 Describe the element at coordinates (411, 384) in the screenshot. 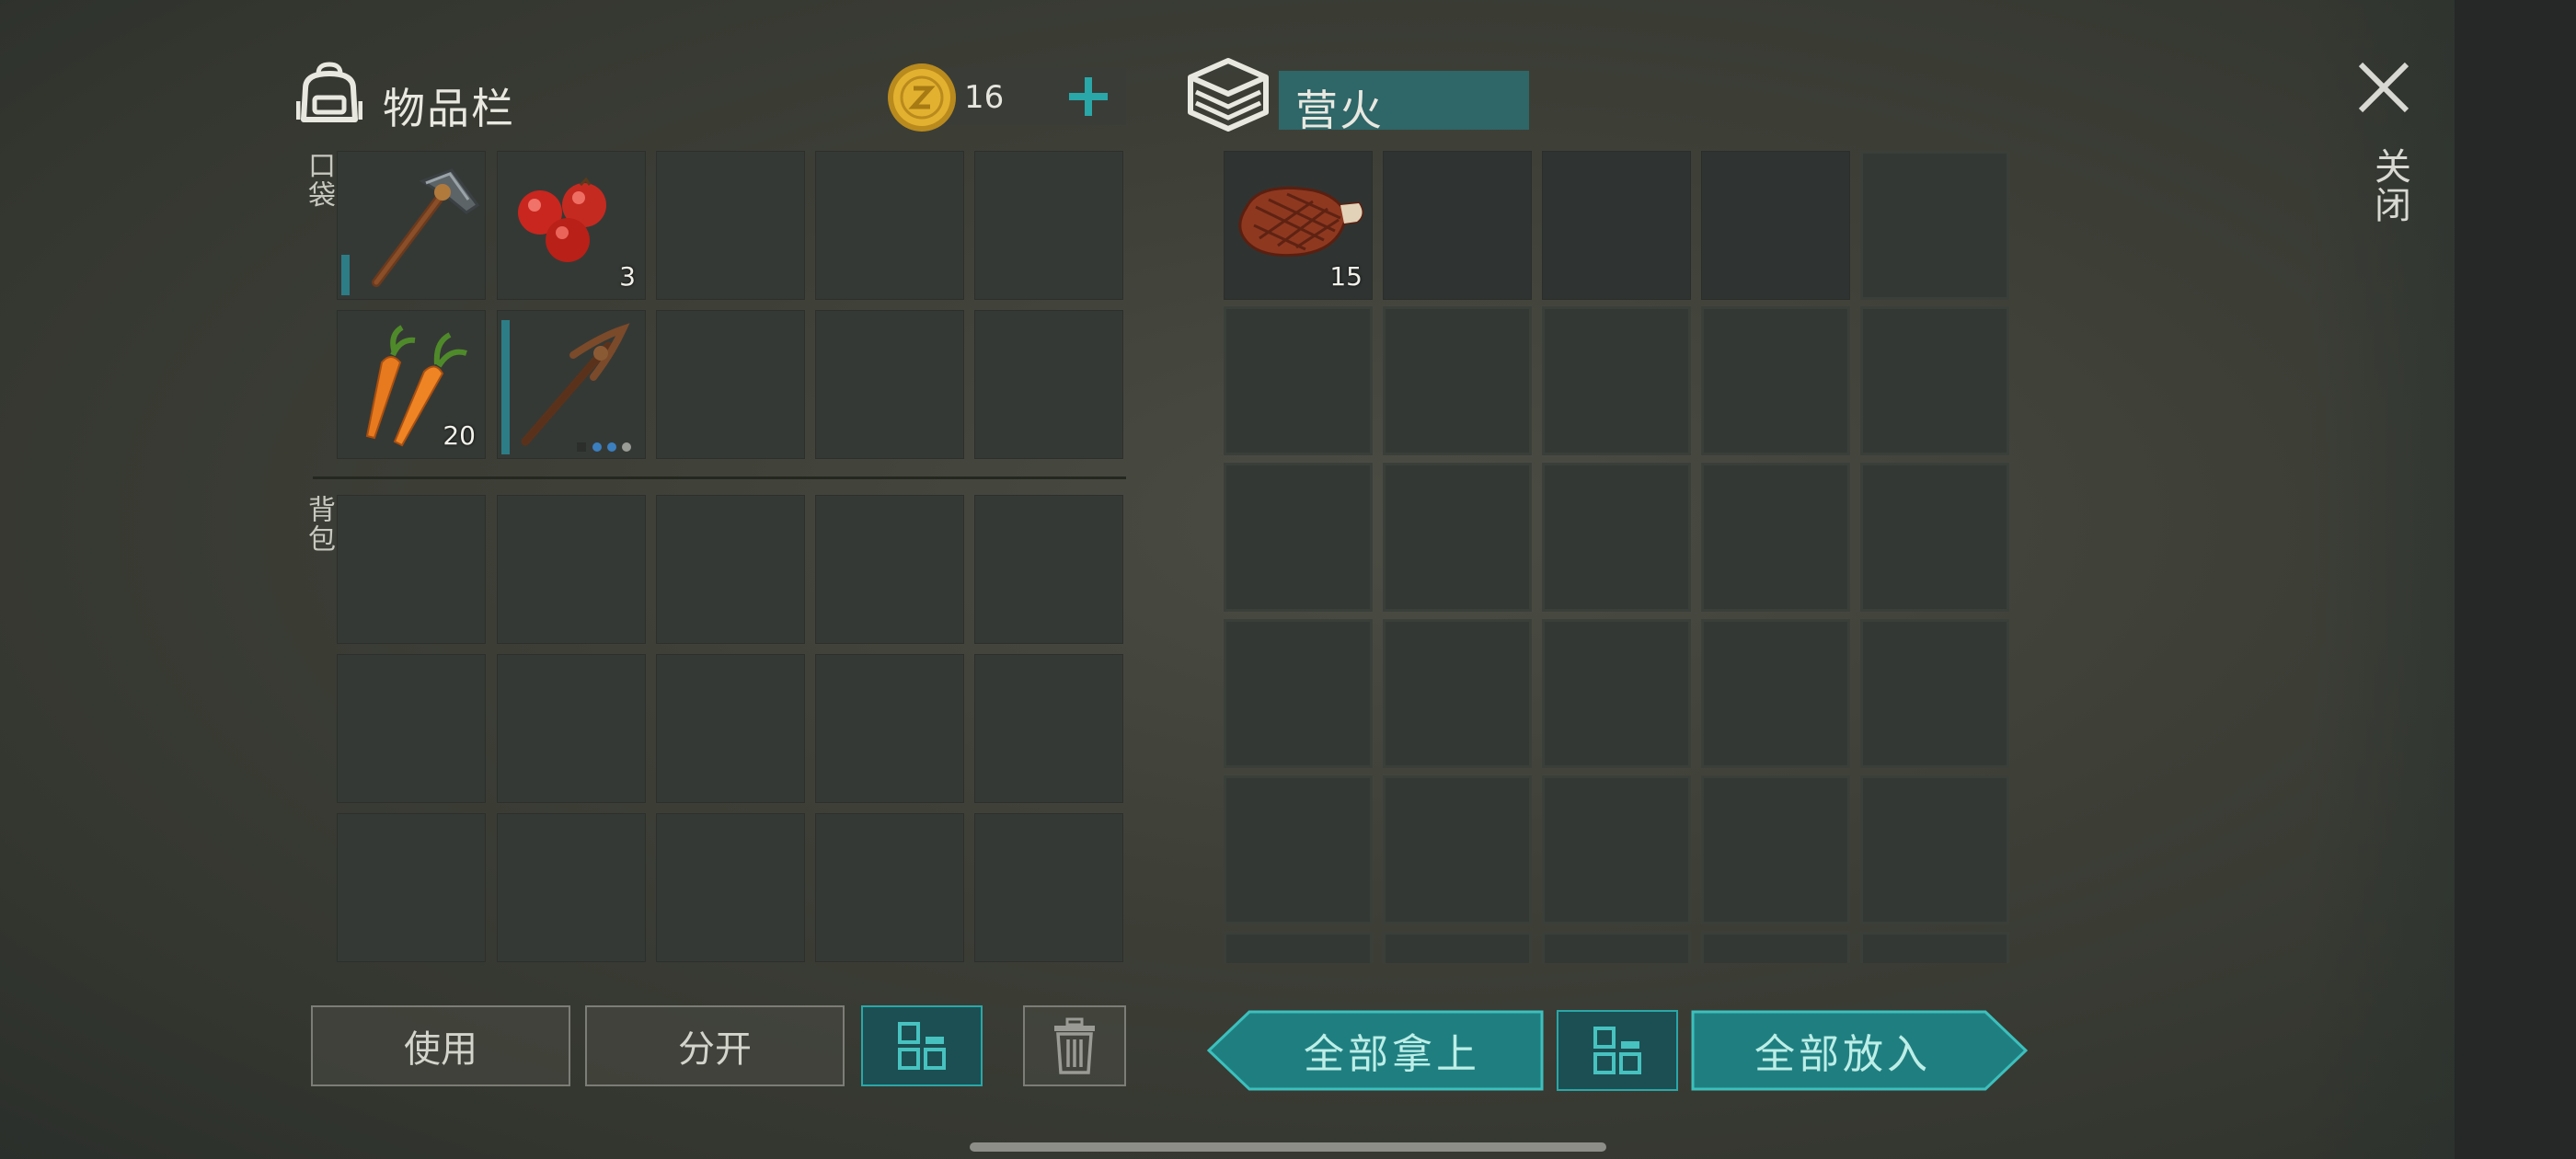

I see `pocket-slot: 20` at that location.